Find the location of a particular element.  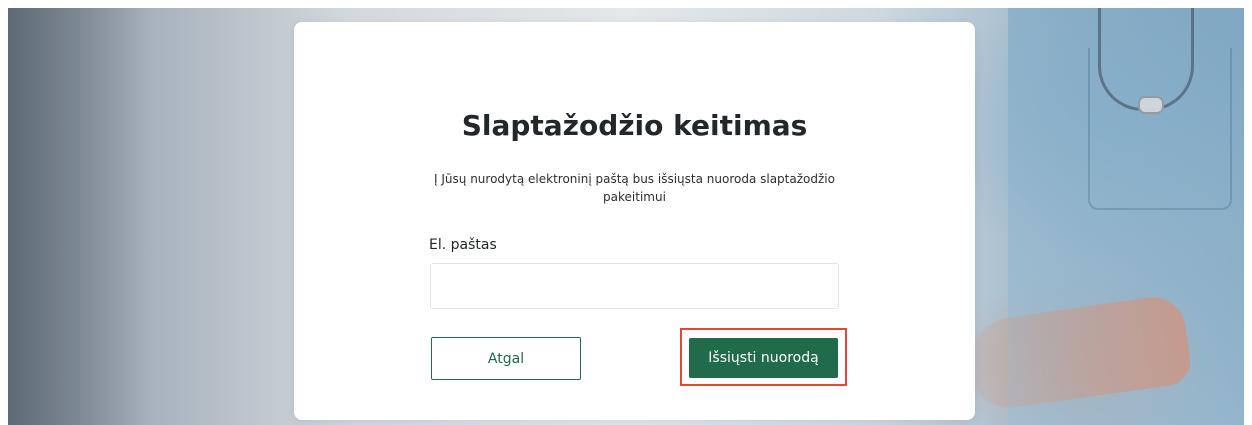

page-title: Slaptažodžio keitimas is located at coordinates (634, 125).